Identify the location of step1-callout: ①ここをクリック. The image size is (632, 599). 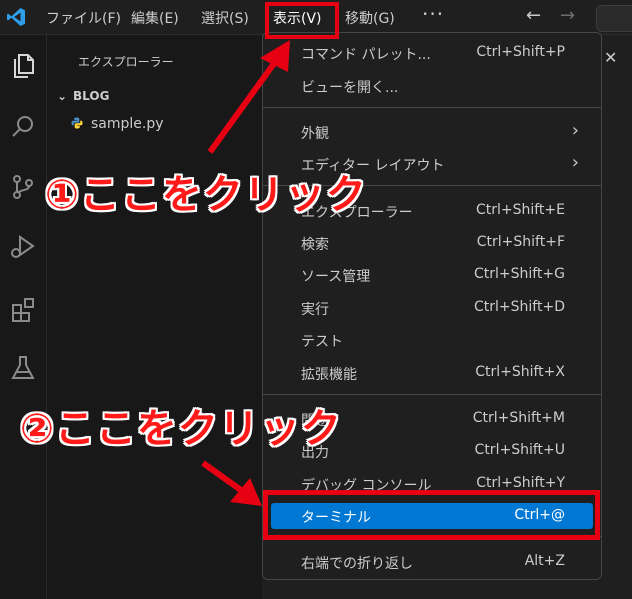
(206, 195).